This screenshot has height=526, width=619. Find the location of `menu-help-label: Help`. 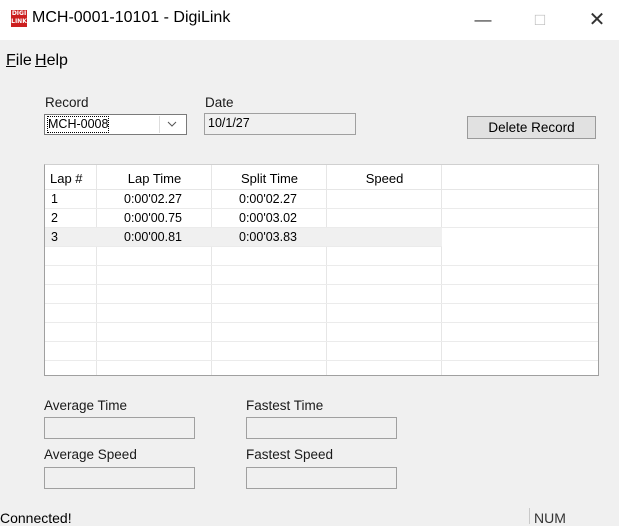

menu-help-label: Help is located at coordinates (51, 60).